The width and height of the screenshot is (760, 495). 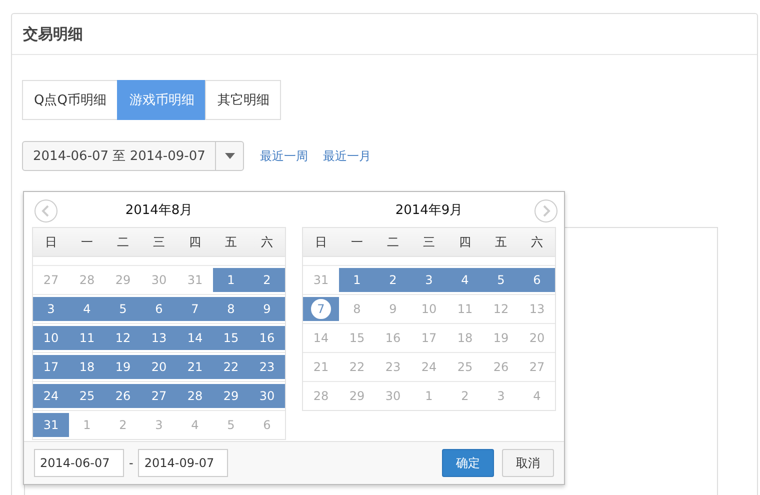 I want to click on tab: 其它明细, so click(x=243, y=100).